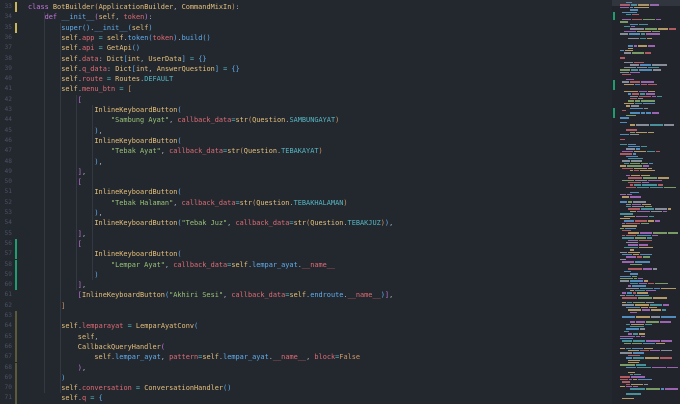  Describe the element at coordinates (204, 120) in the screenshot. I see `code-token: callback_data` at that location.